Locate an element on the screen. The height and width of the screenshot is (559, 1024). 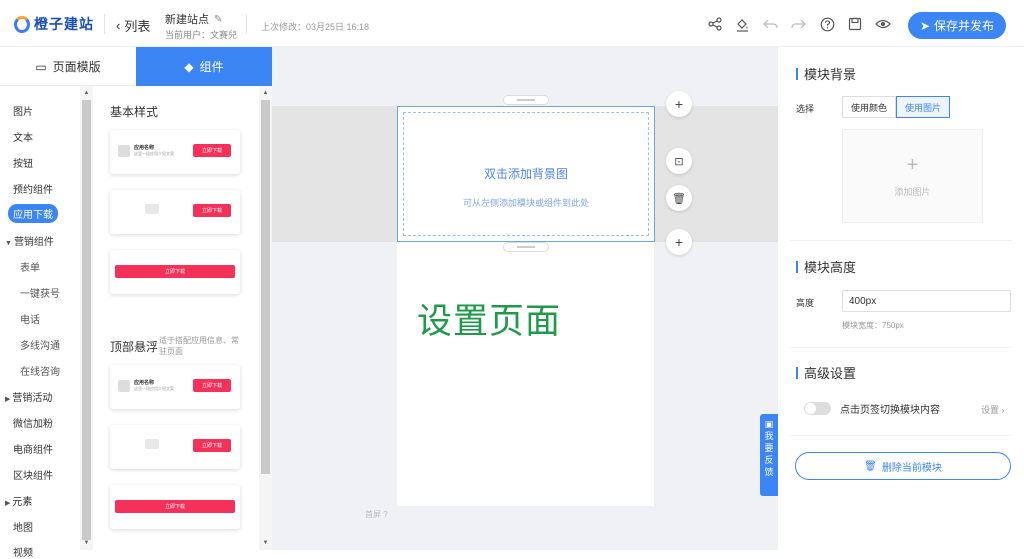
add-module-above-button: + is located at coordinates (679, 104).